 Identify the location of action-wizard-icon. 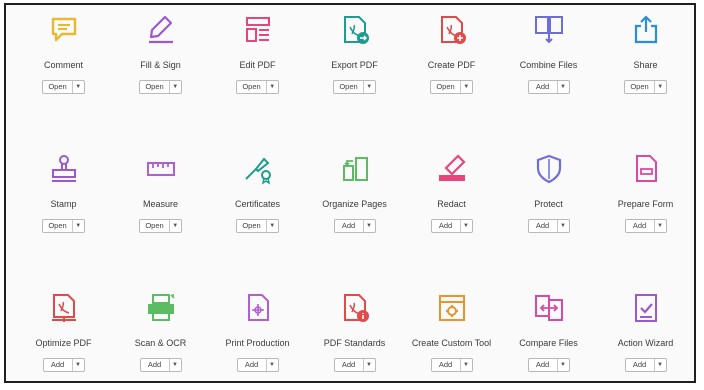
(646, 308).